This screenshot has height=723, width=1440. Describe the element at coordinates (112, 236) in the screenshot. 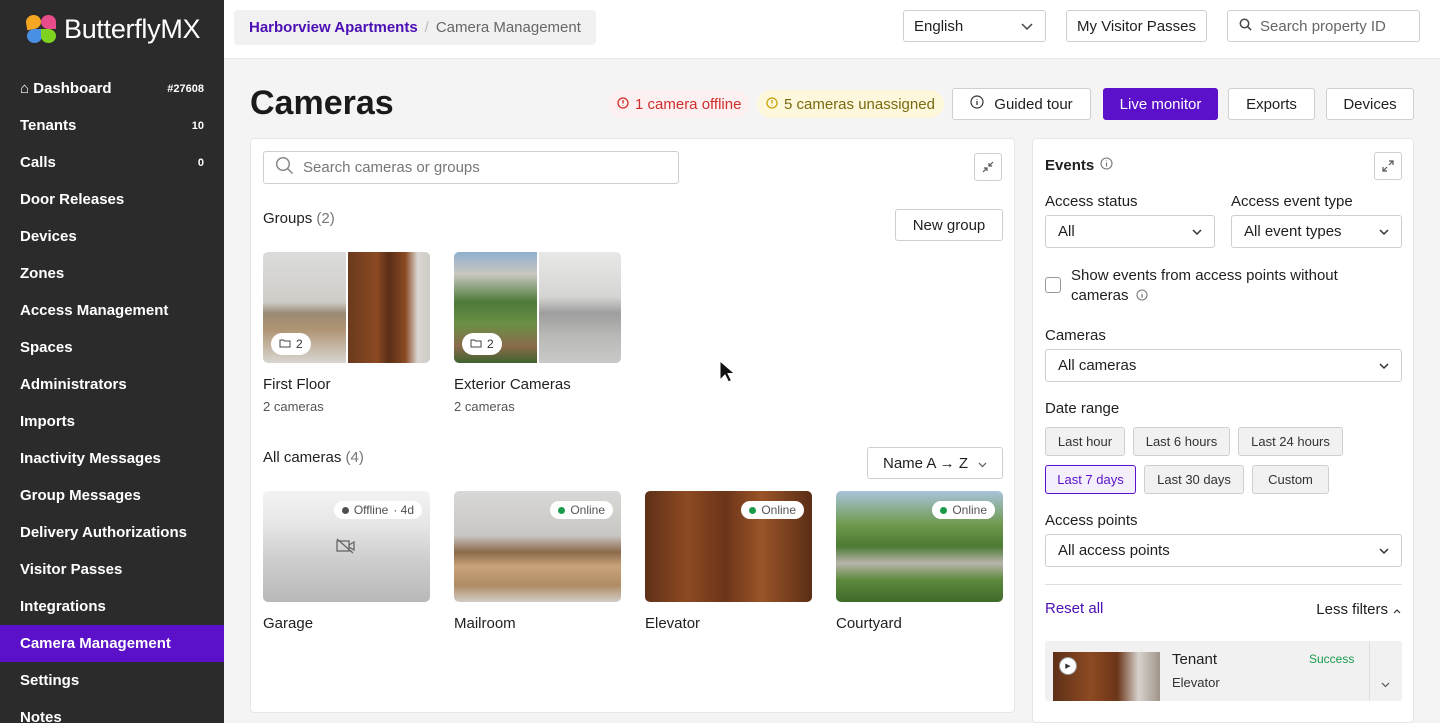

I see `sidebar-item-devices: Devices` at that location.